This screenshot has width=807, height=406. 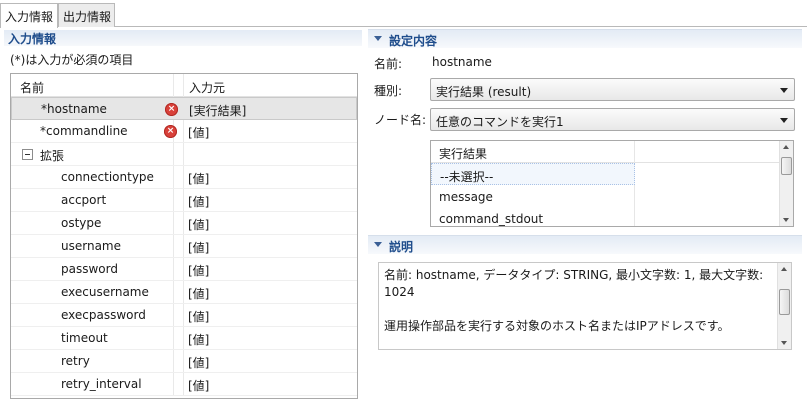 I want to click on tree-row-retry: retry [値], so click(x=184, y=361).